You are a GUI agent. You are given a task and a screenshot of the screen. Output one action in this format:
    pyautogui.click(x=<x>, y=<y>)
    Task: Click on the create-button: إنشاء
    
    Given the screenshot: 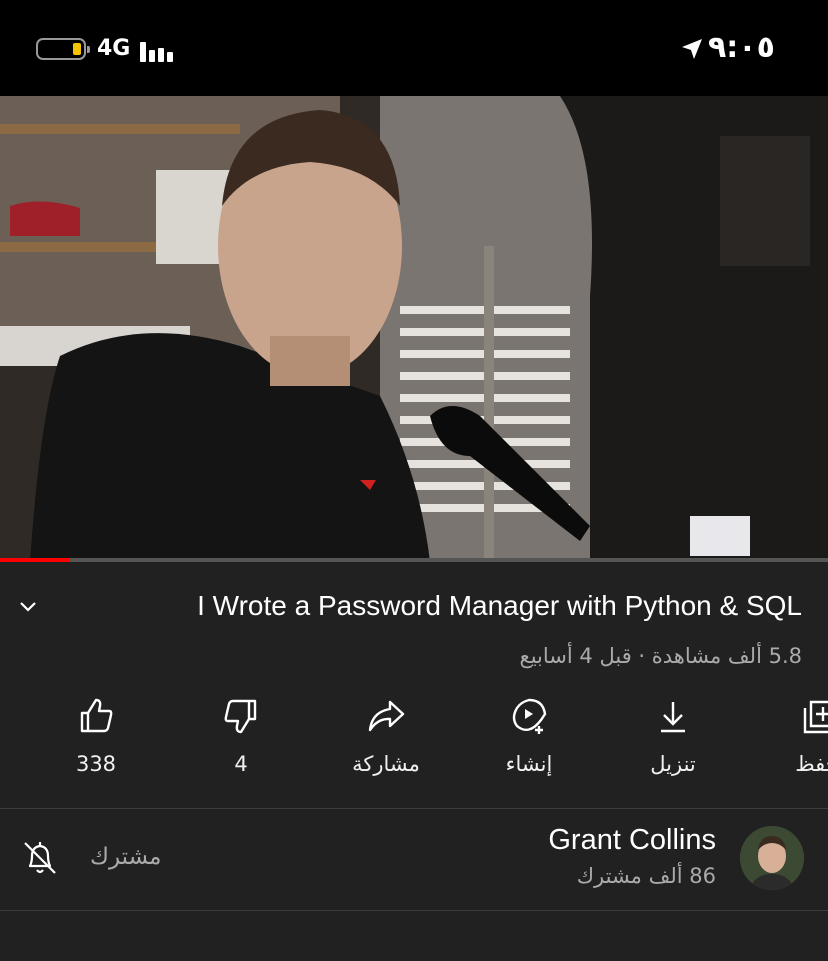 What is the action you would take?
    pyautogui.click(x=529, y=746)
    